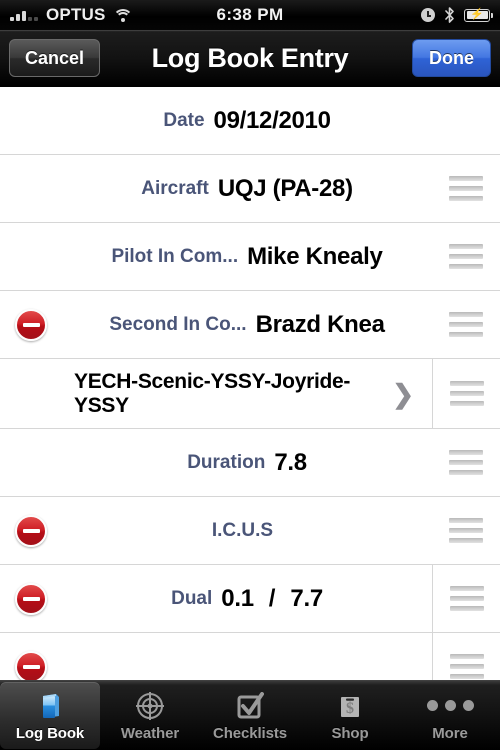 The height and width of the screenshot is (750, 500). What do you see at coordinates (428, 15) in the screenshot?
I see `alarm-clock-icon` at bounding box center [428, 15].